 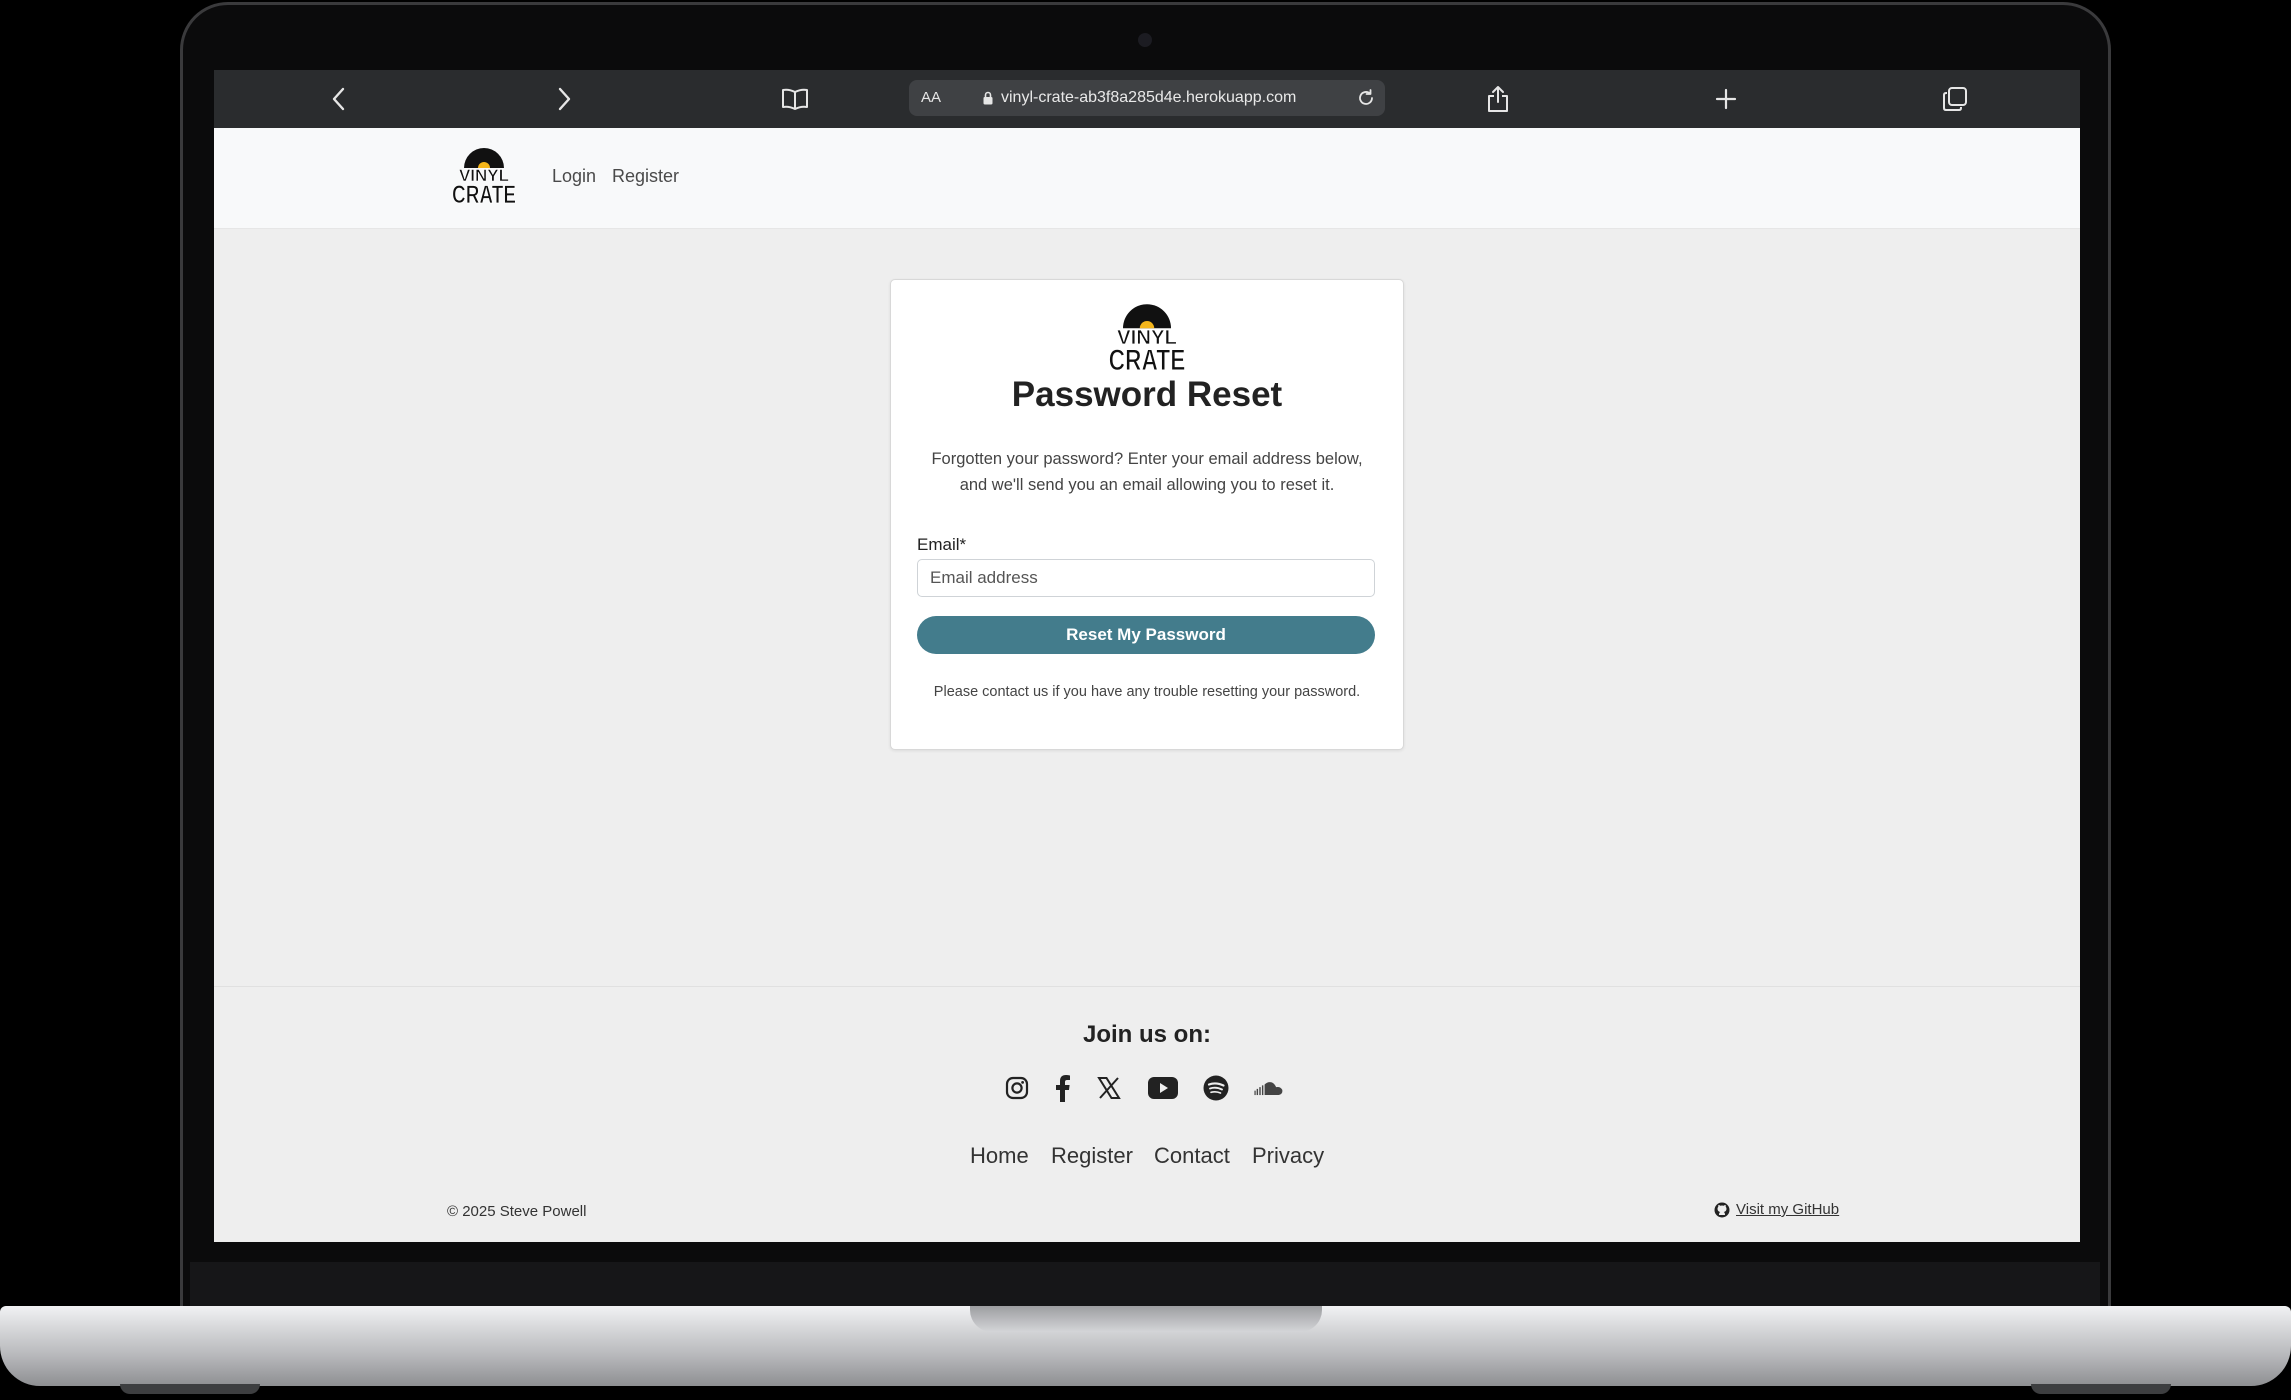 I want to click on reset-password-button: Reset My Password, so click(x=1146, y=635).